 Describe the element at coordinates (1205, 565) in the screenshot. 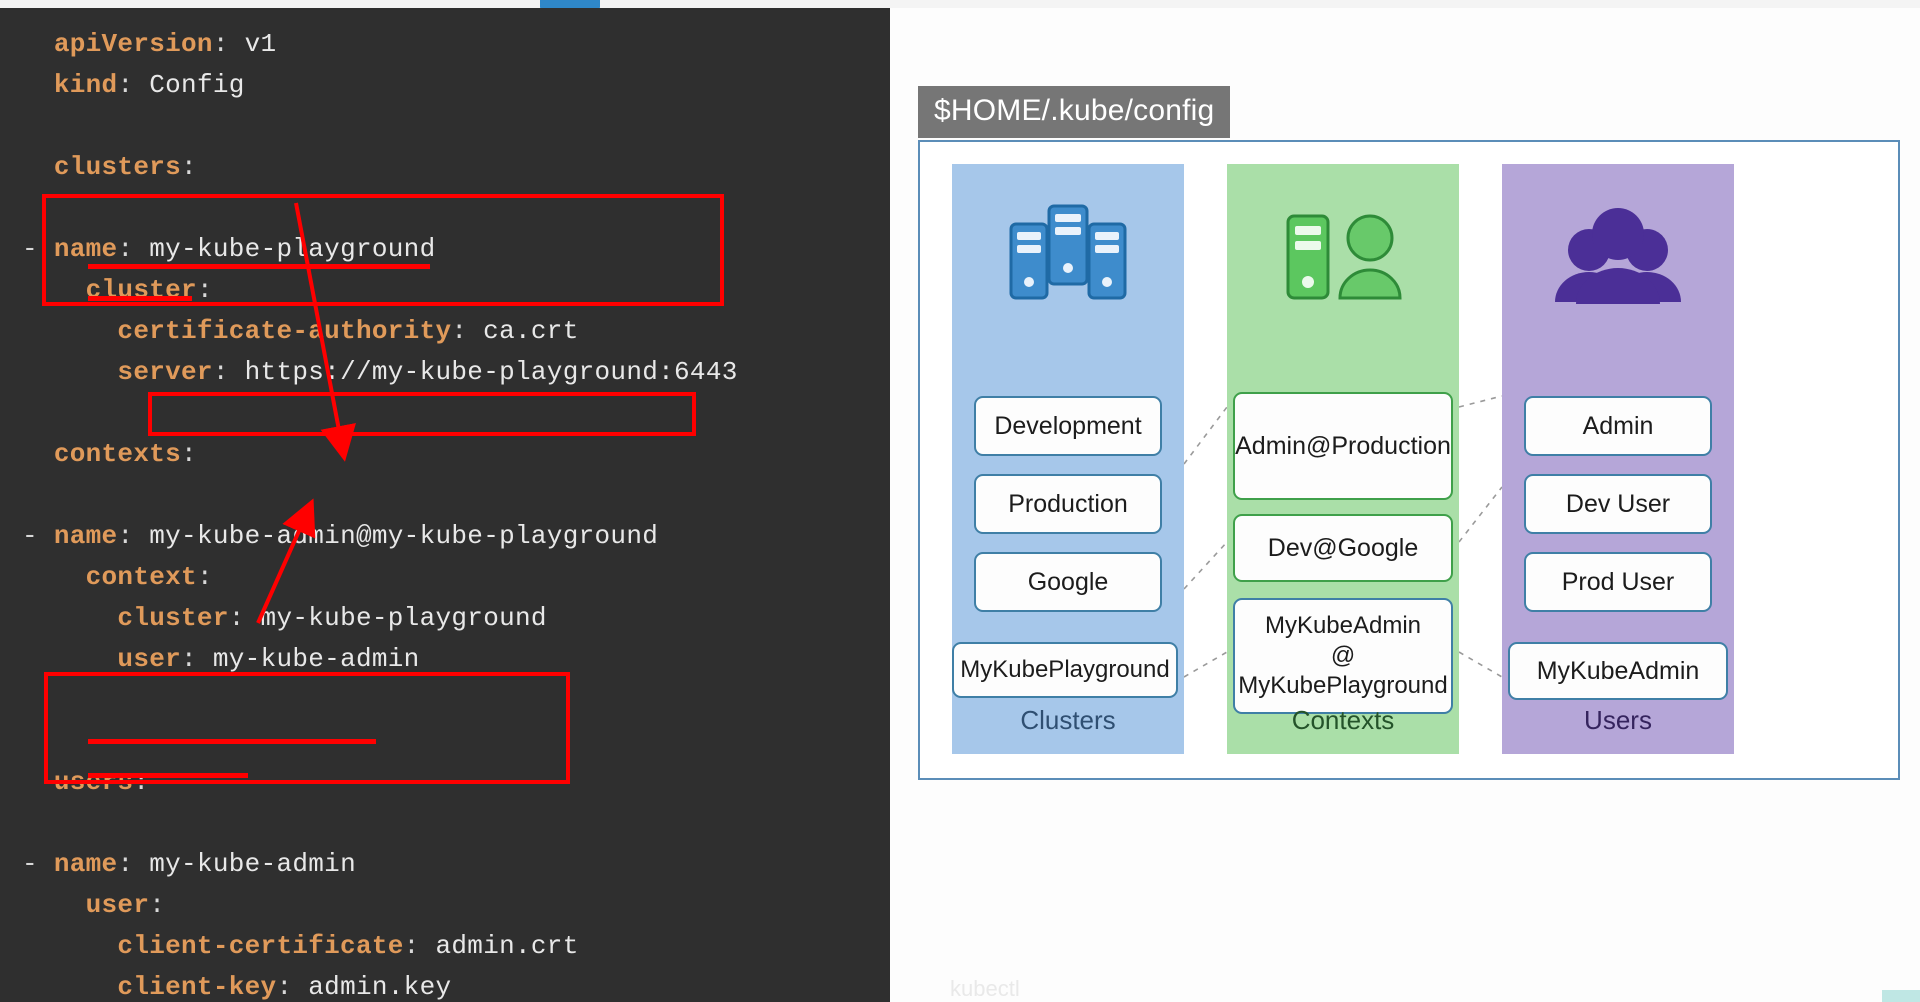

I see `link-google-dev-google` at that location.